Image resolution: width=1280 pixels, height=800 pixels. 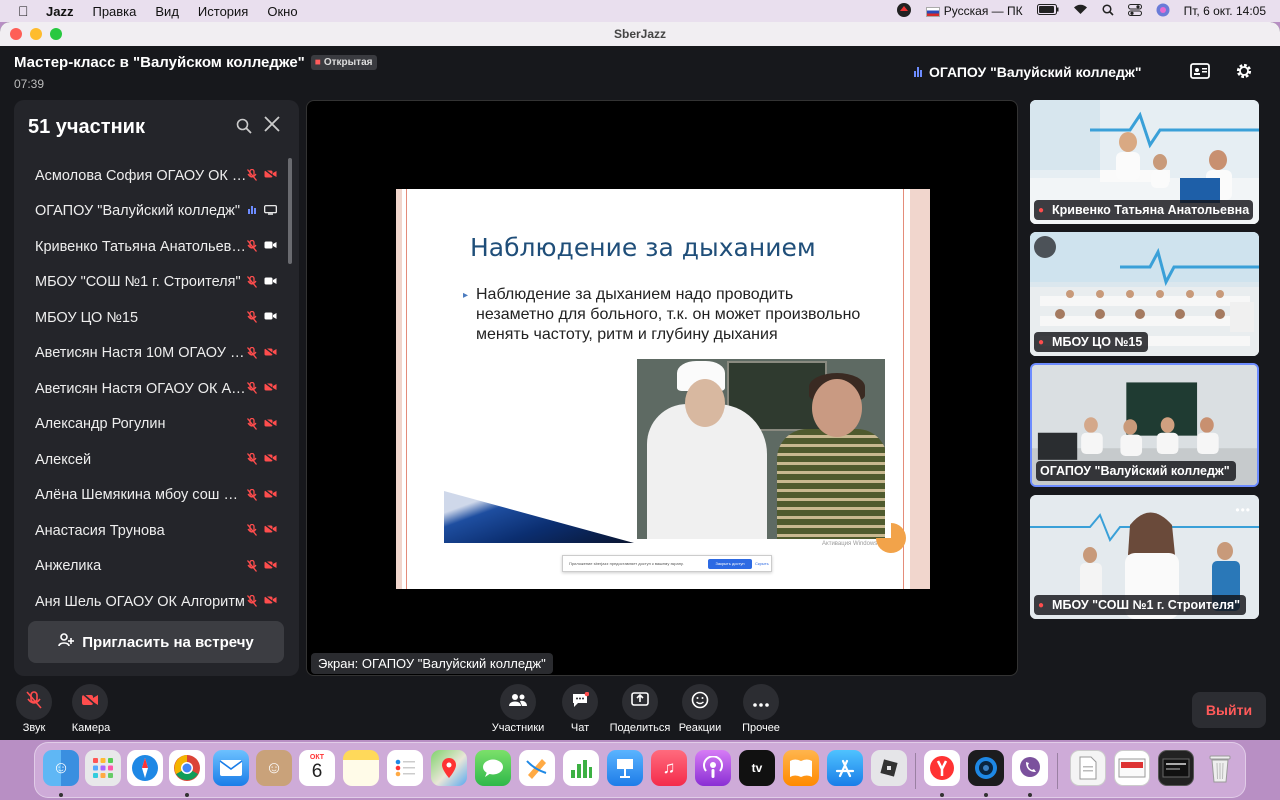 What do you see at coordinates (1144, 162) in the screenshot?
I see `video-tile: ● Кривенко Татьяна Анатольевна` at bounding box center [1144, 162].